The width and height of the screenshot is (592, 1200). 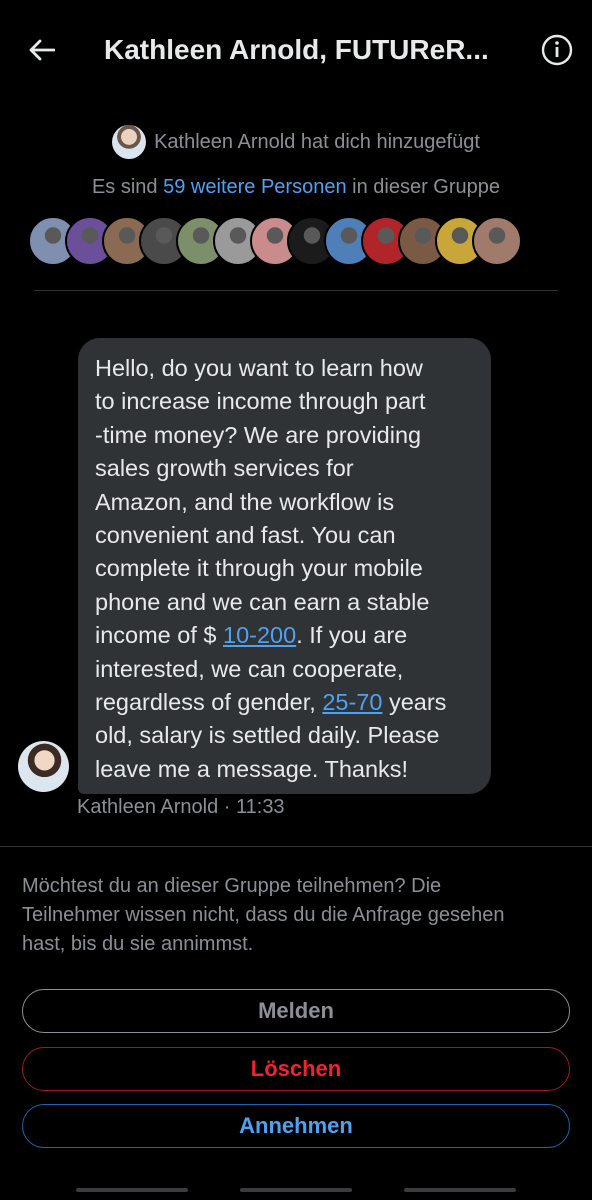 What do you see at coordinates (132, 1190) in the screenshot?
I see `nav-recent` at bounding box center [132, 1190].